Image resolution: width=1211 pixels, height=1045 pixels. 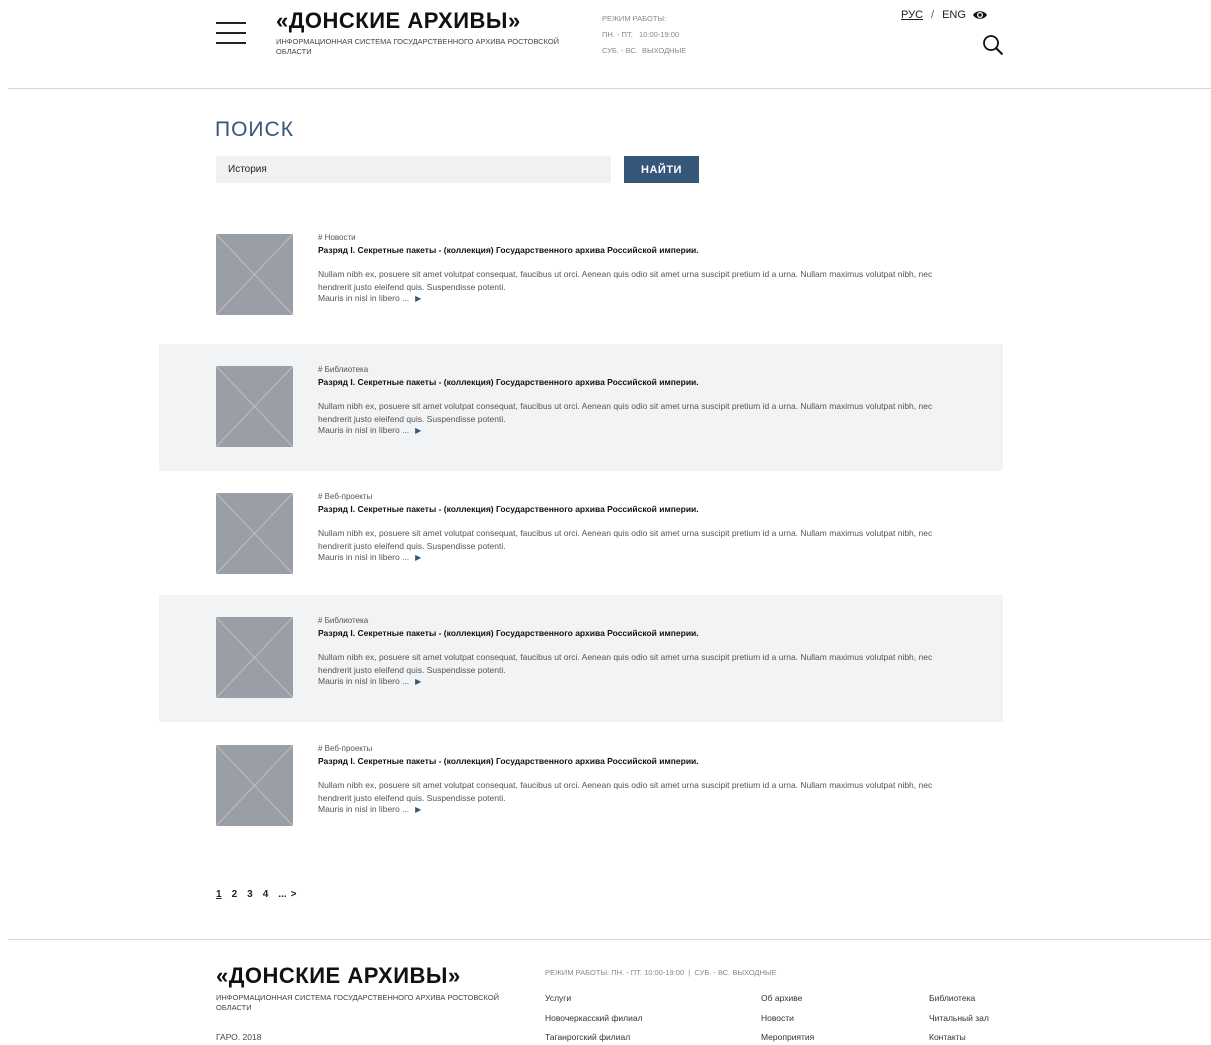 What do you see at coordinates (609, 939) in the screenshot?
I see `footer-divider` at bounding box center [609, 939].